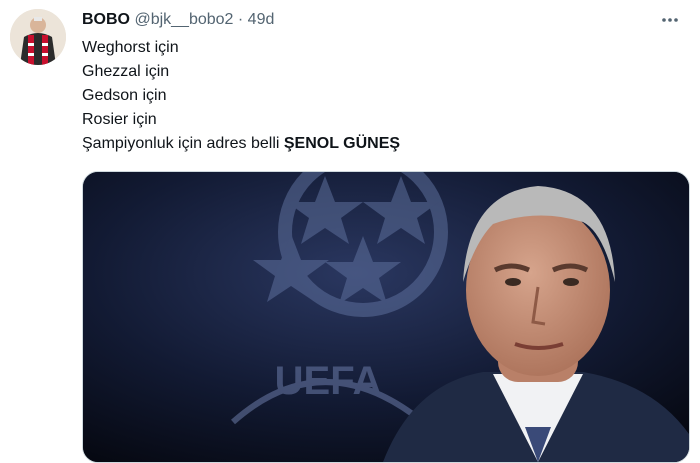  Describe the element at coordinates (126, 71) in the screenshot. I see `tweet-line: Ghezzal için` at that location.